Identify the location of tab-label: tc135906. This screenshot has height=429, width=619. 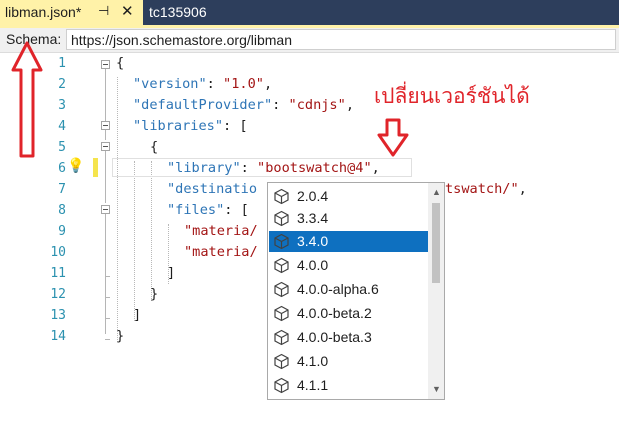
(178, 12).